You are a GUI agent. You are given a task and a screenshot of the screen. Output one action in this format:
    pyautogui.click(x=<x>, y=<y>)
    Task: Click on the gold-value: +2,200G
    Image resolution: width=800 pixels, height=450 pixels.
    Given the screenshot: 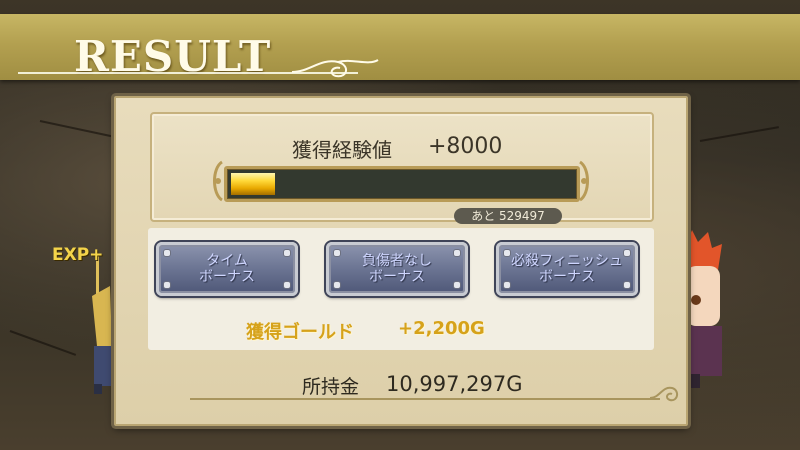 What is the action you would take?
    pyautogui.click(x=441, y=328)
    